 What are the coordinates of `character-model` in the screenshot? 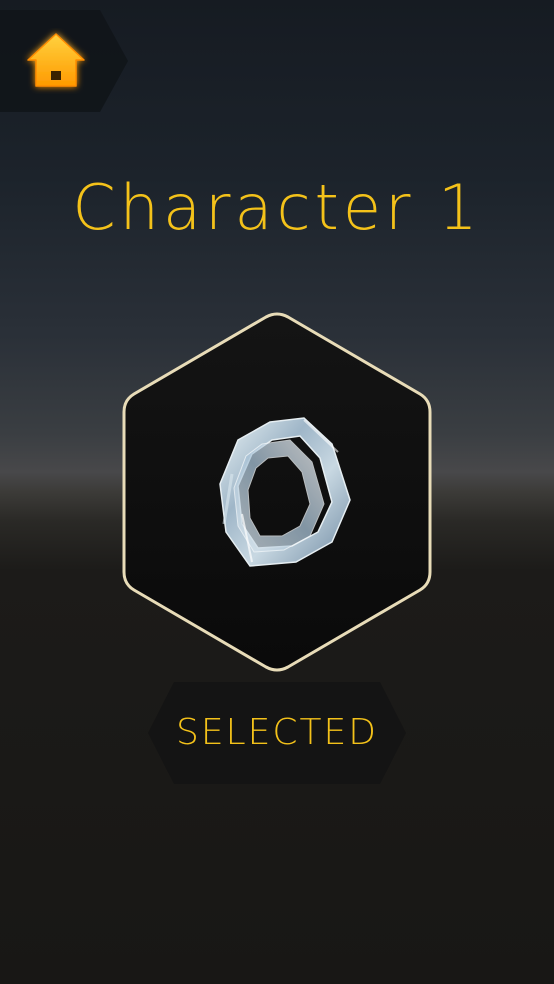 It's located at (285, 492).